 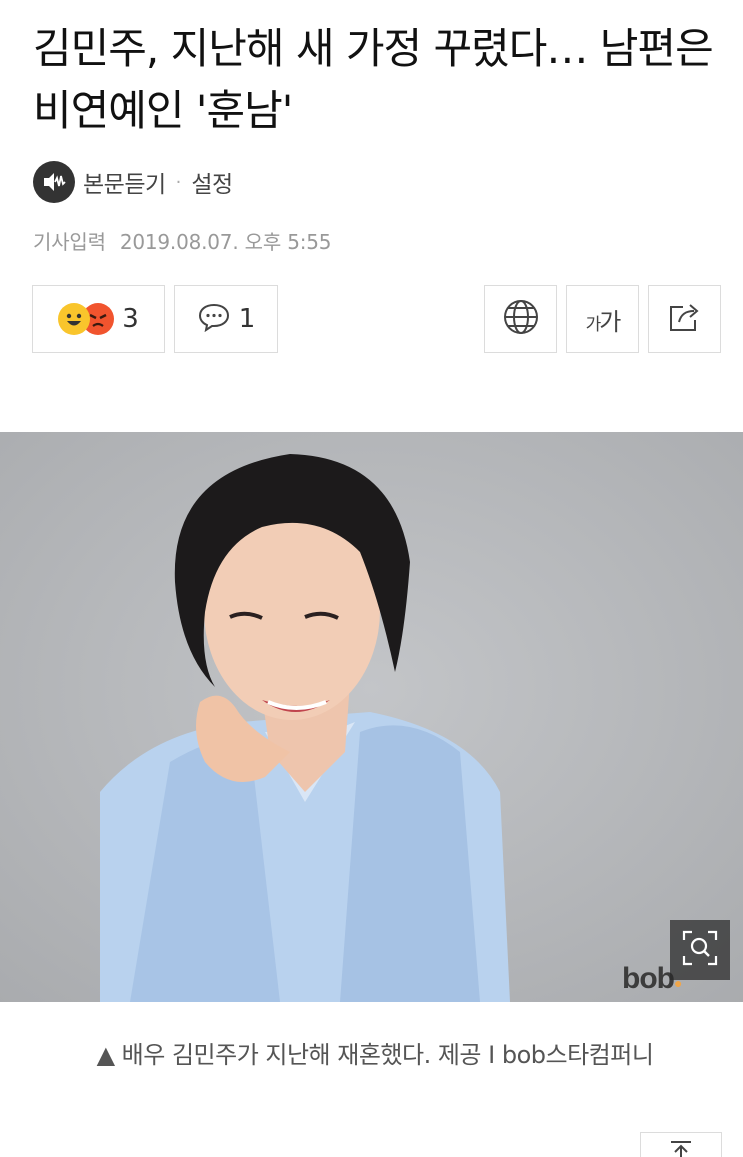 I want to click on article-title: 김민주, 지난해 새 가정 꾸렸다… 남편은 비연예인 '훈남', so click(x=373, y=79).